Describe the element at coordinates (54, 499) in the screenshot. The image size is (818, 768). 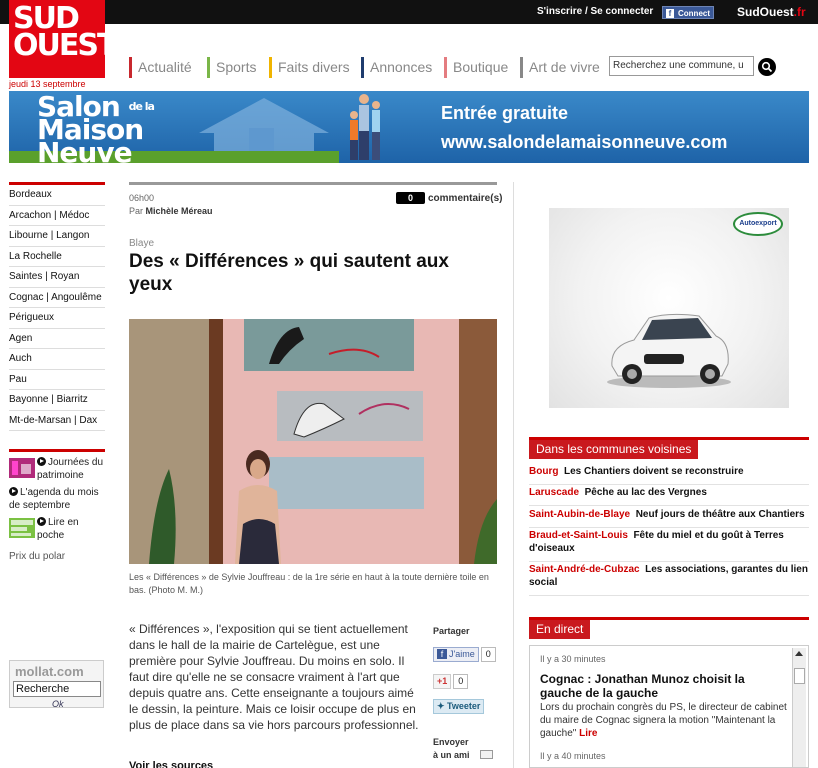
I see `agenda-label: L'agenda du mois de septembre` at that location.